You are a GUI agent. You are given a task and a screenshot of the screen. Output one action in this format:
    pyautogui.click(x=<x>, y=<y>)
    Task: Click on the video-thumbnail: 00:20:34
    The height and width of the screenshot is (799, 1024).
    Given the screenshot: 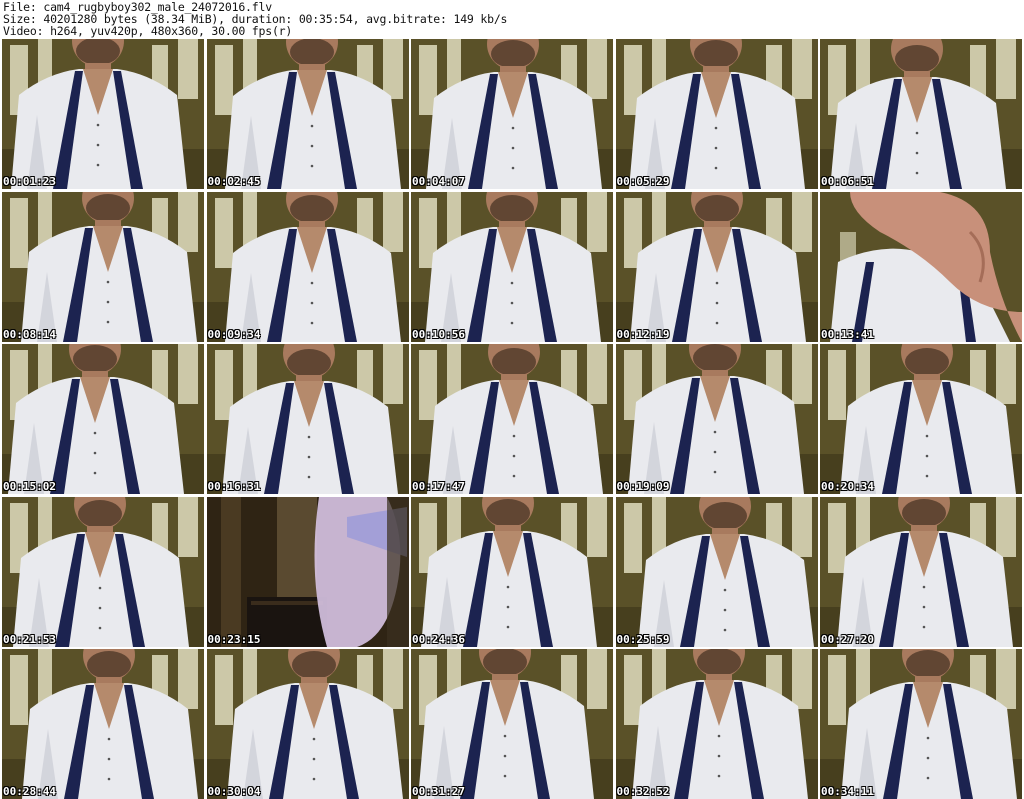 What is the action you would take?
    pyautogui.click(x=921, y=419)
    